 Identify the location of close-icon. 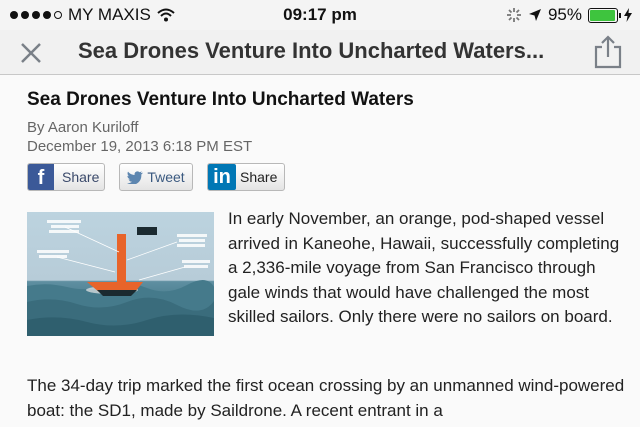
(31, 53).